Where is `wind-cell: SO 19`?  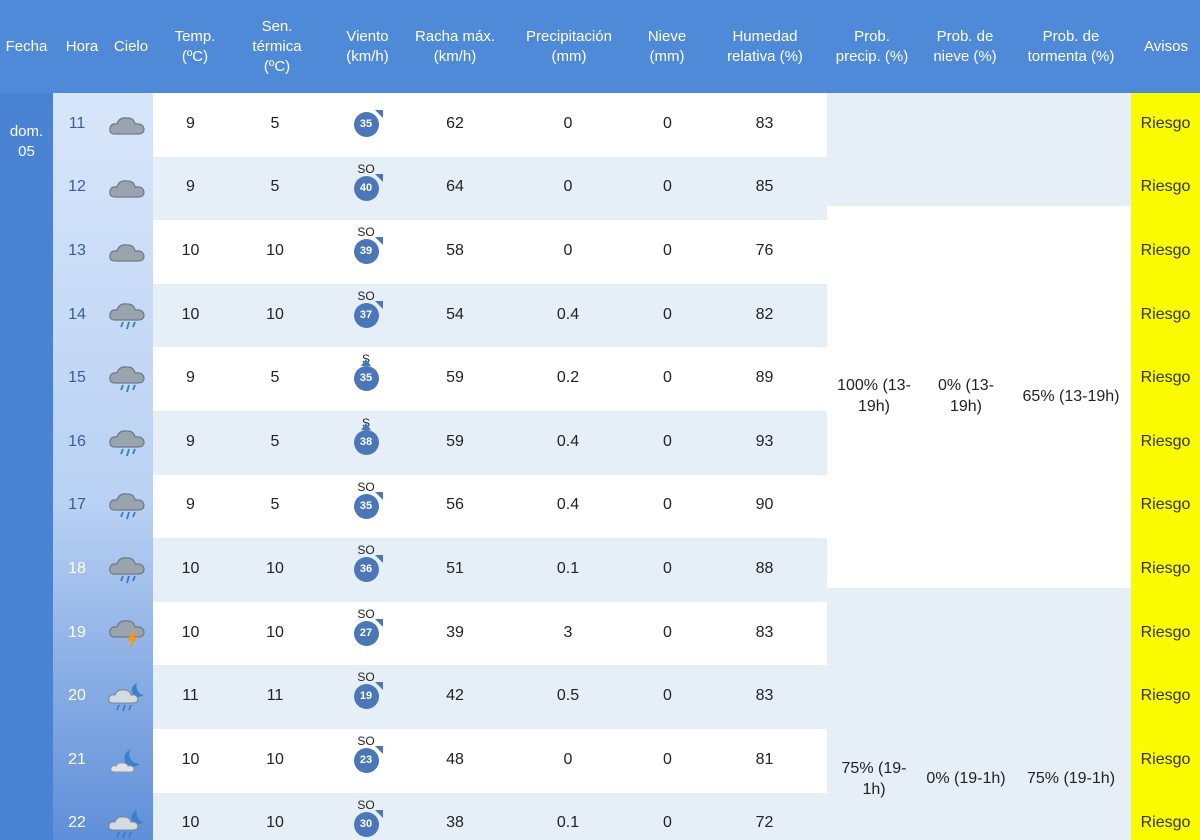
wind-cell: SO 19 is located at coordinates (366, 690).